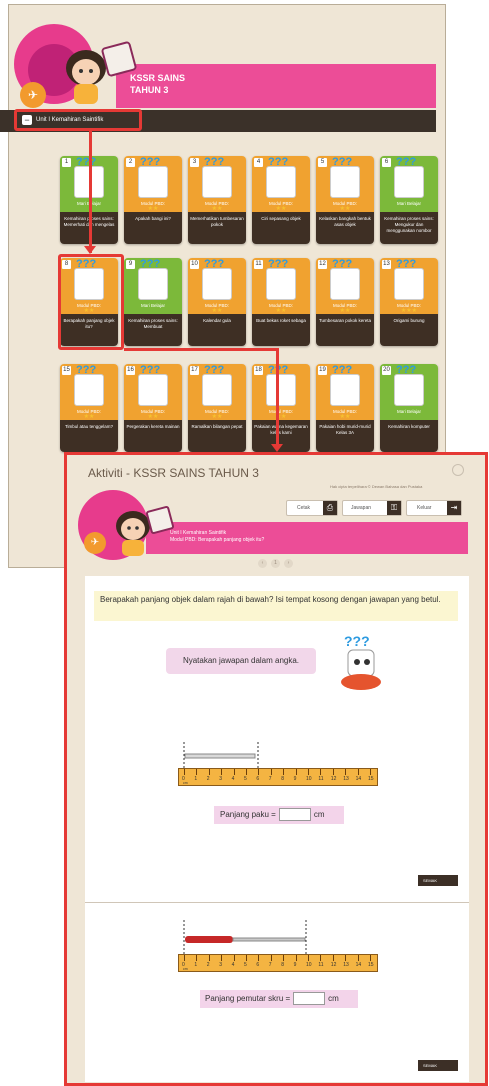 This screenshot has width=489, height=1086. I want to click on card-number: 1, so click(66, 162).